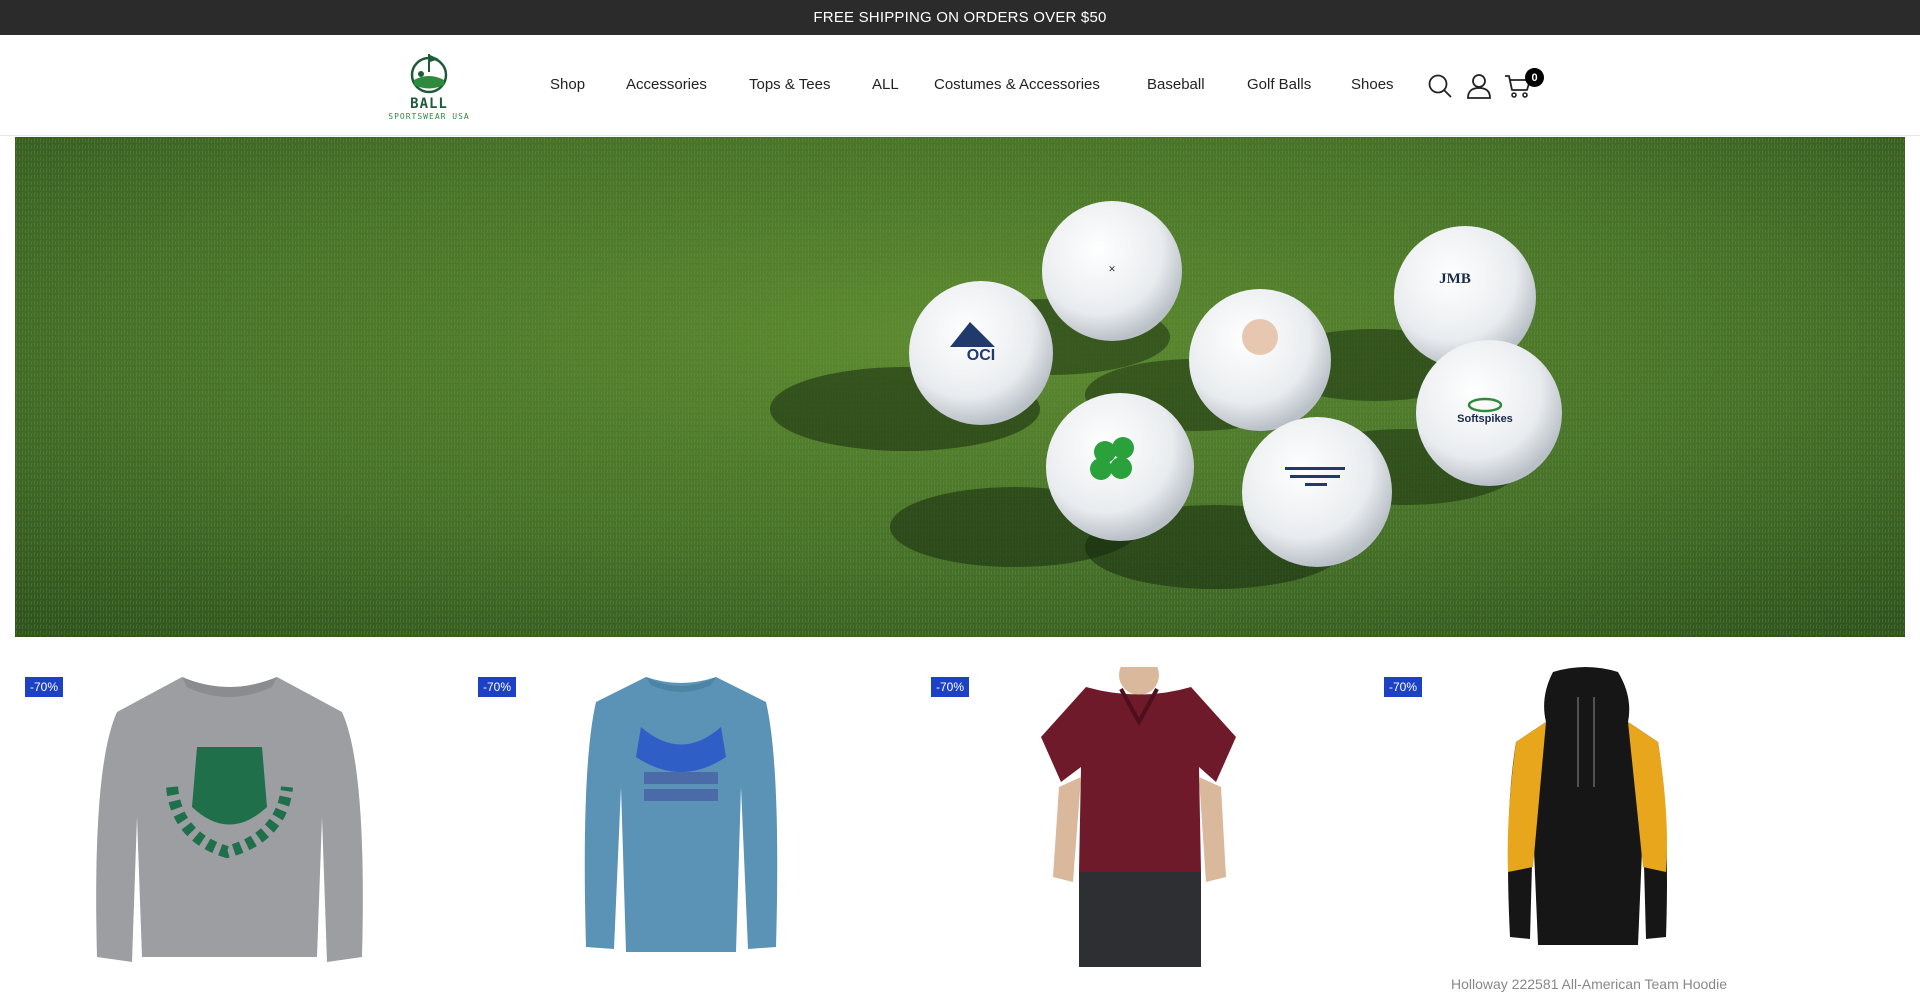 The image size is (1920, 993). I want to click on cart-count-badge: 0, so click(1534, 77).